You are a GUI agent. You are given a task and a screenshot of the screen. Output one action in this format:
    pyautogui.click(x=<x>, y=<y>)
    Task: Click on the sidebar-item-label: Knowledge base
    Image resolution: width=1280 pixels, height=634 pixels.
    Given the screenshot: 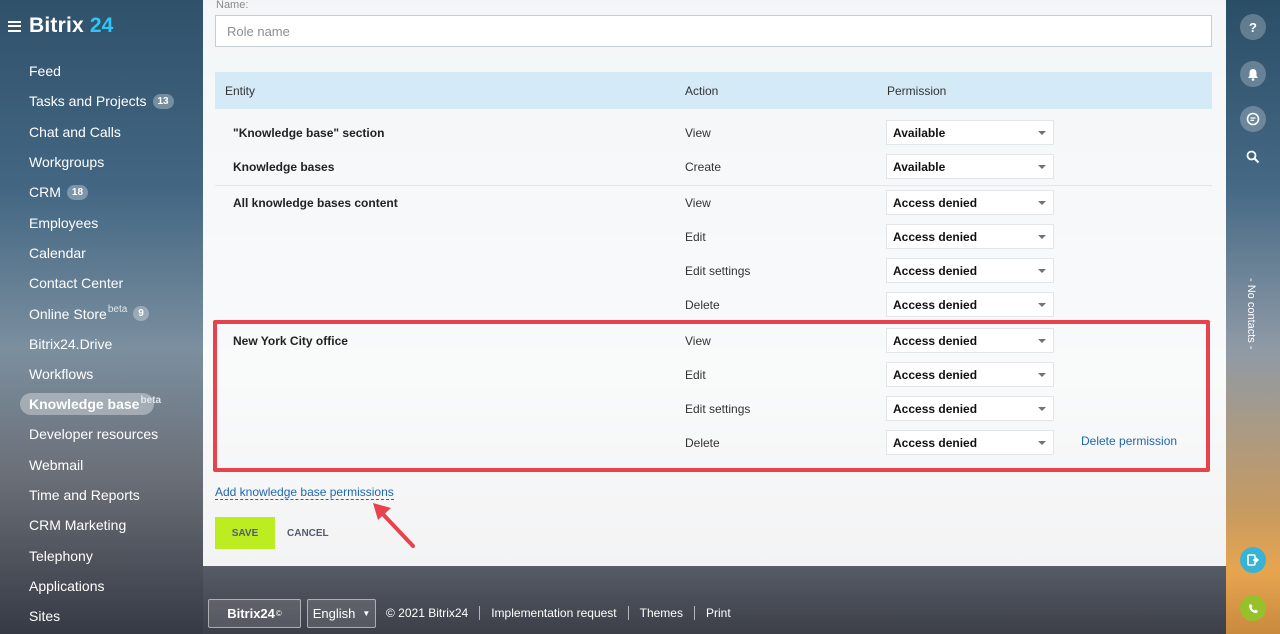 What is the action you would take?
    pyautogui.click(x=84, y=404)
    